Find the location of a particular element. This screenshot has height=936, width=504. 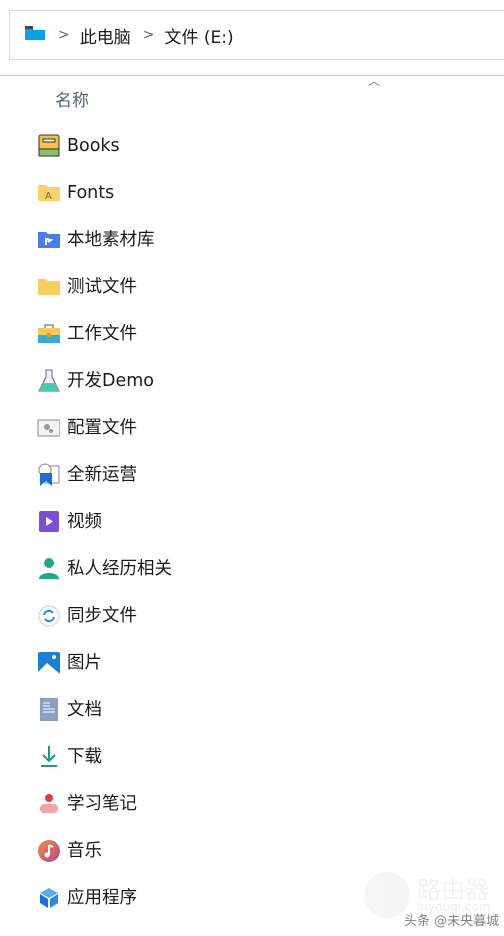

divider is located at coordinates (252, 75).